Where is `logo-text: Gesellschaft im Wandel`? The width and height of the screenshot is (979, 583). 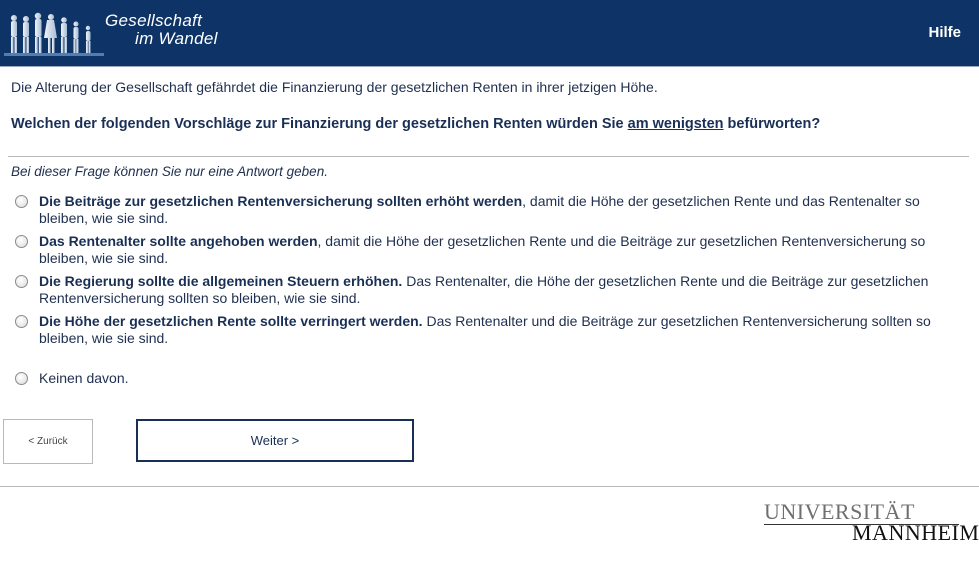
logo-text: Gesellschaft im Wandel is located at coordinates (161, 30).